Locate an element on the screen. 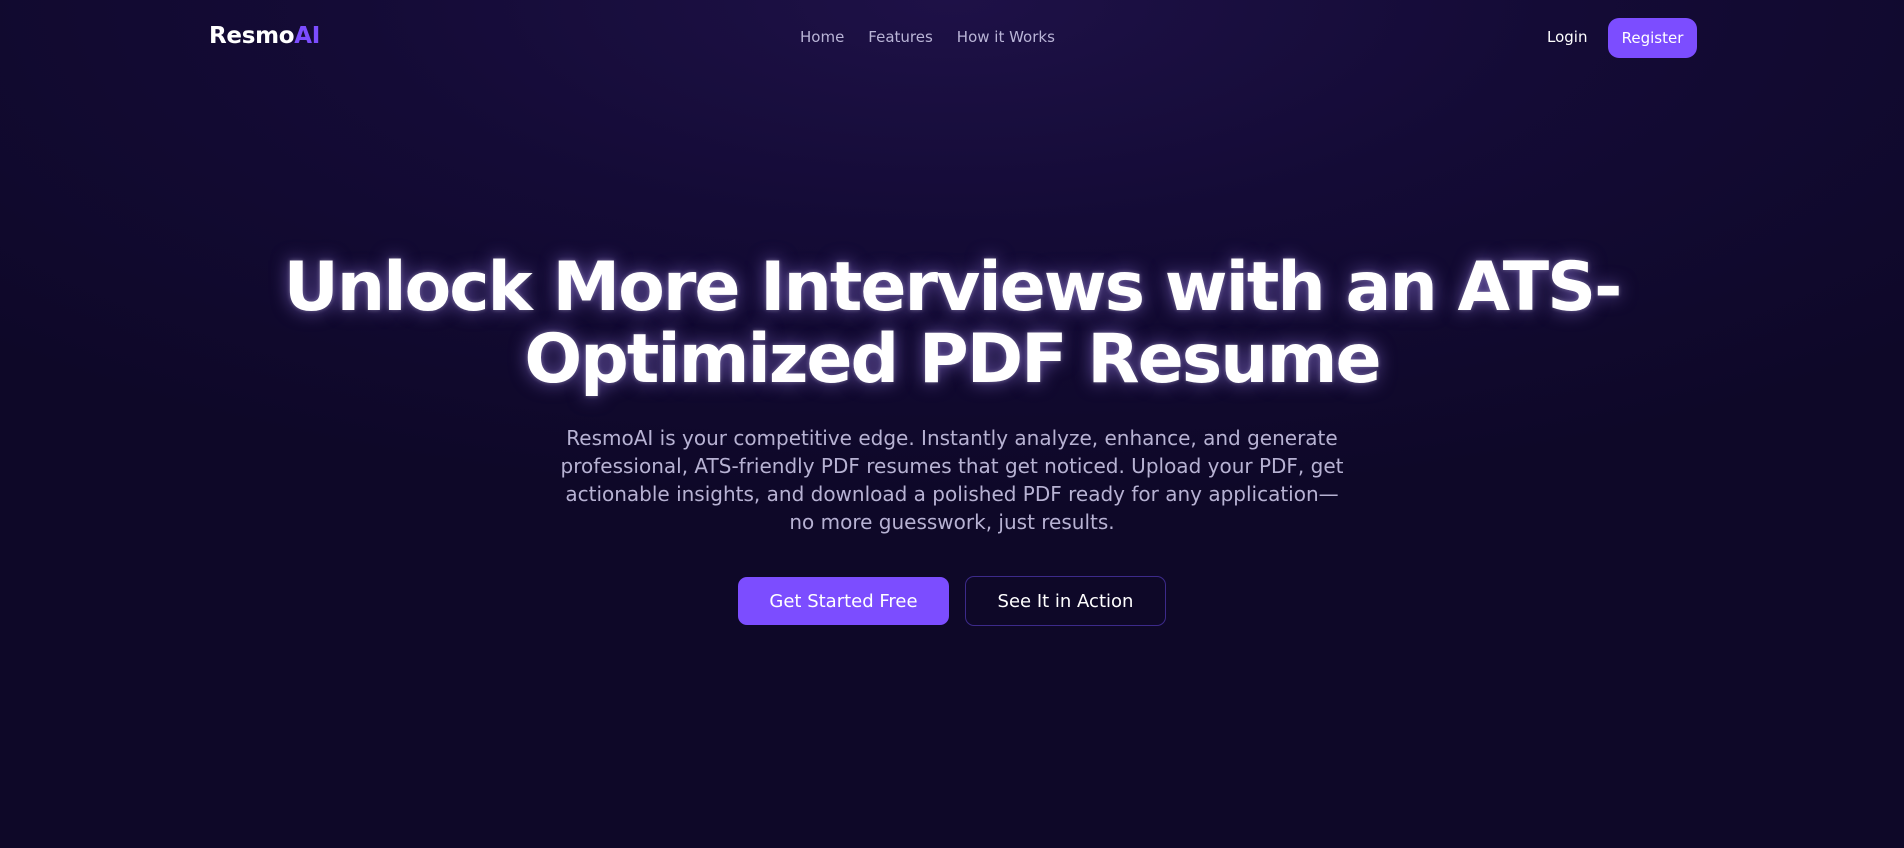 The height and width of the screenshot is (848, 1904). register-button: Register is located at coordinates (1652, 38).